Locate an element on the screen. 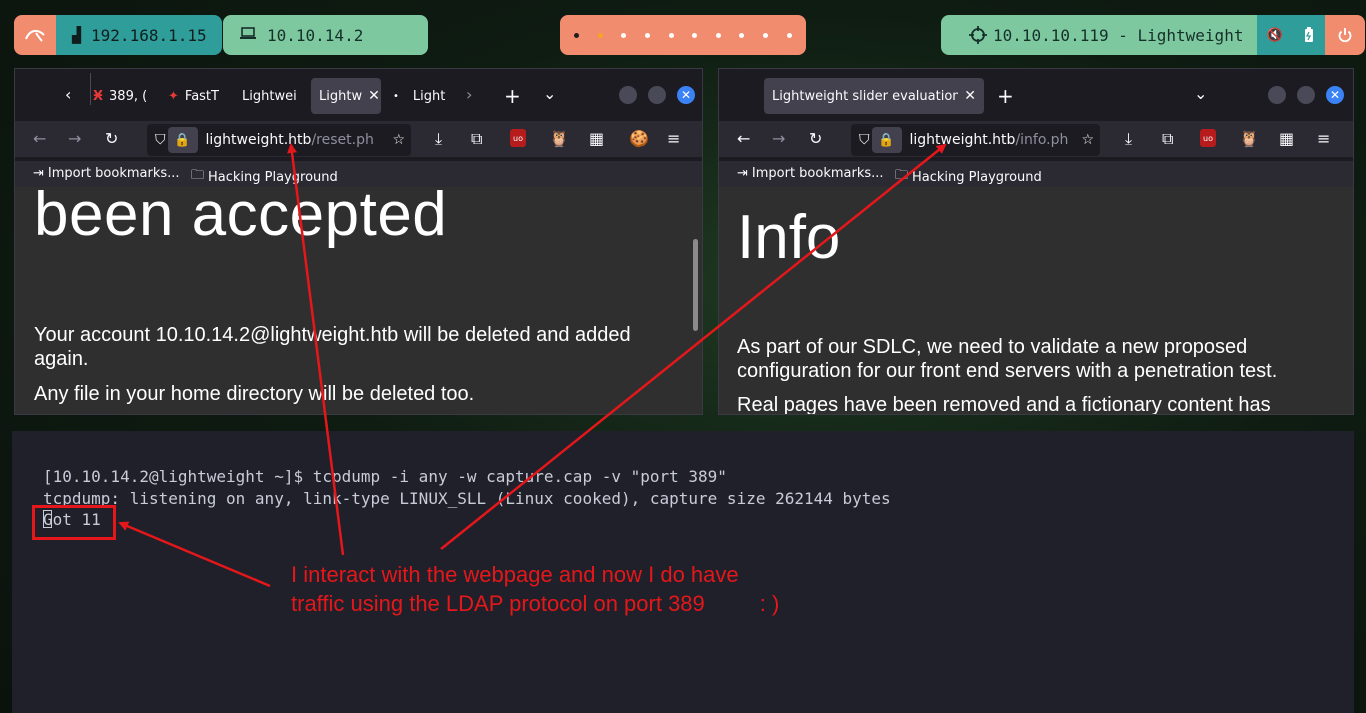 This screenshot has width=1366, height=713. tab-lightweight-slider: Lightweight slider evaluation p ✕ is located at coordinates (874, 96).